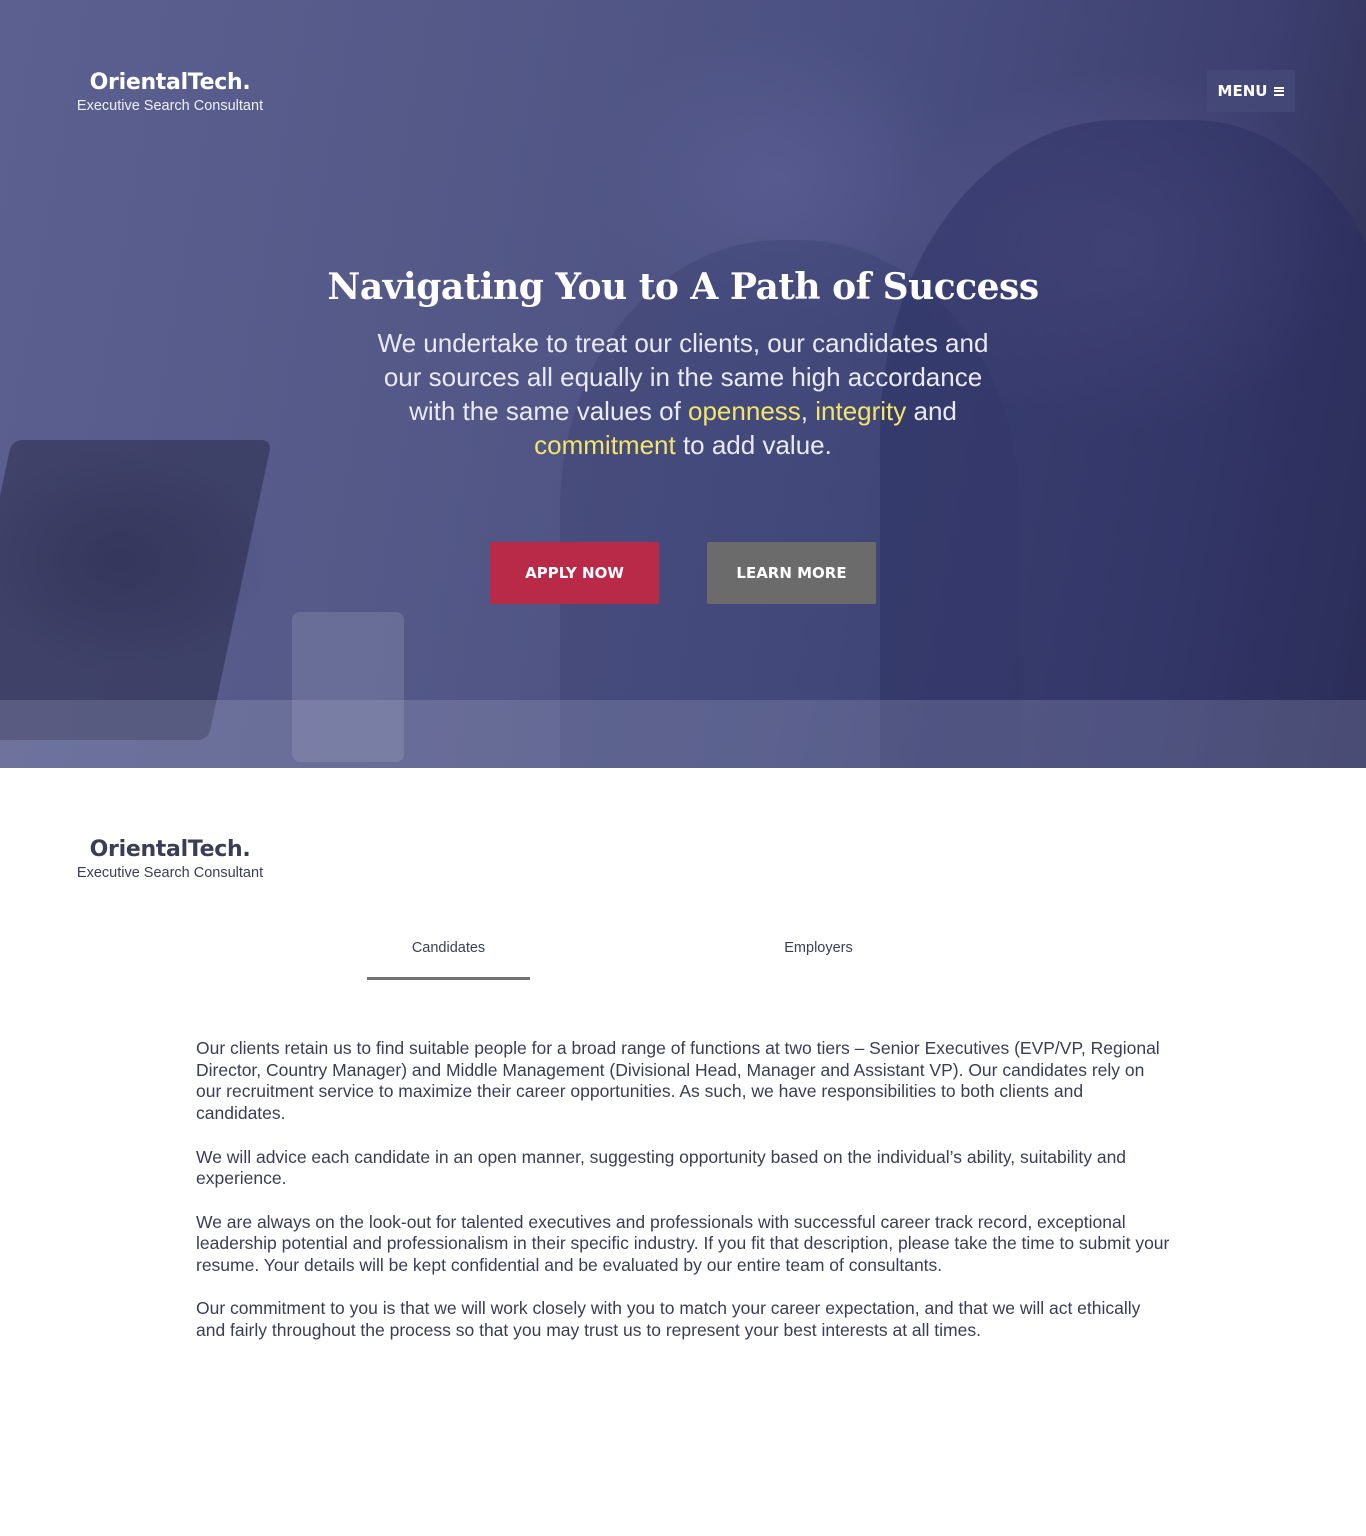 The height and width of the screenshot is (1536, 1366). Describe the element at coordinates (574, 573) in the screenshot. I see `apply-now-button: APPLY NOW` at that location.